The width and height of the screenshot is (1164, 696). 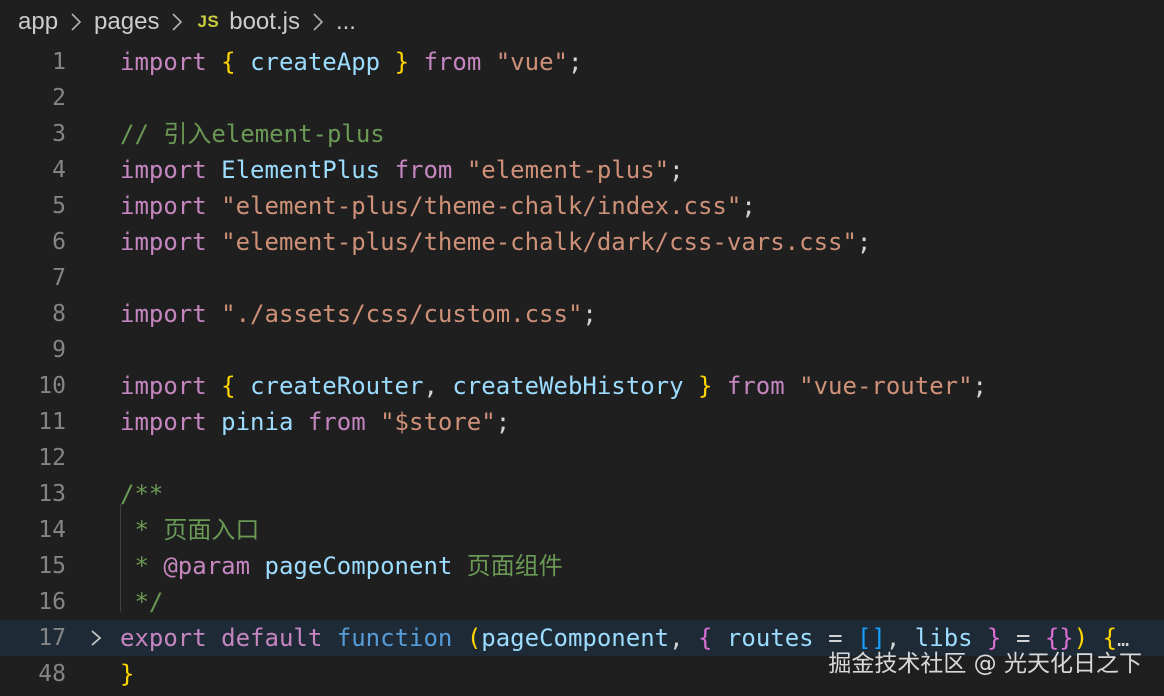 What do you see at coordinates (582, 494) in the screenshot?
I see `code-line: 13 /**` at bounding box center [582, 494].